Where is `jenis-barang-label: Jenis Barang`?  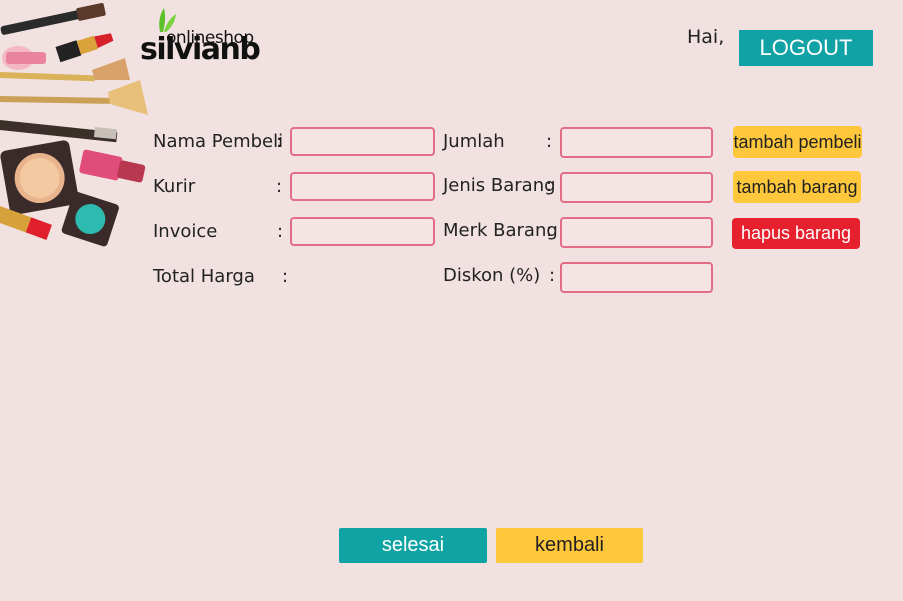 jenis-barang-label: Jenis Barang is located at coordinates (499, 185).